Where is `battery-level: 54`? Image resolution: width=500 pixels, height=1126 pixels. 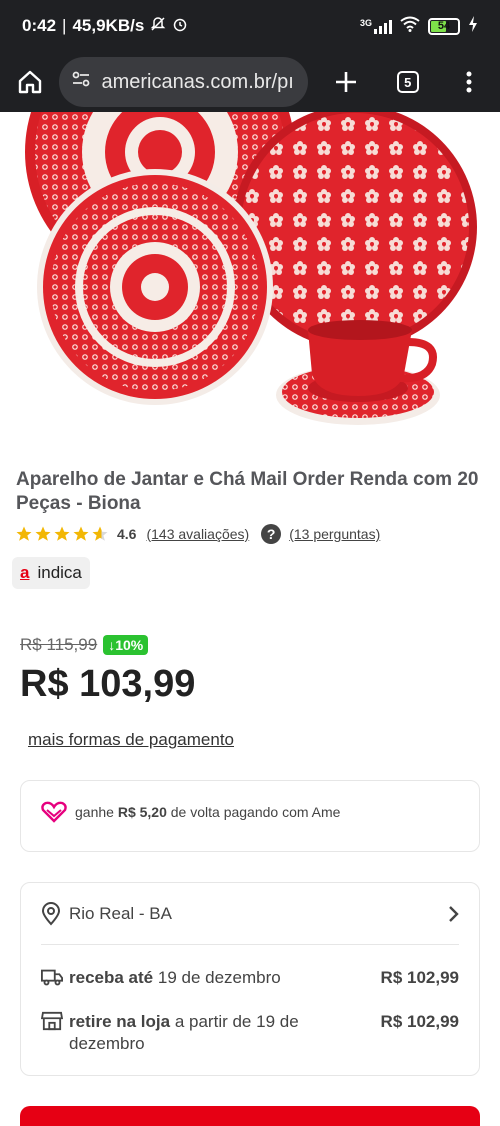
battery-level: 54 is located at coordinates (444, 26).